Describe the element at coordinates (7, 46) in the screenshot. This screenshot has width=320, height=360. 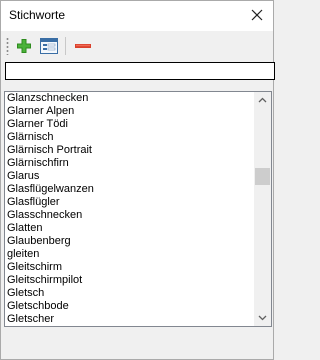
I see `toolbar-grip` at that location.